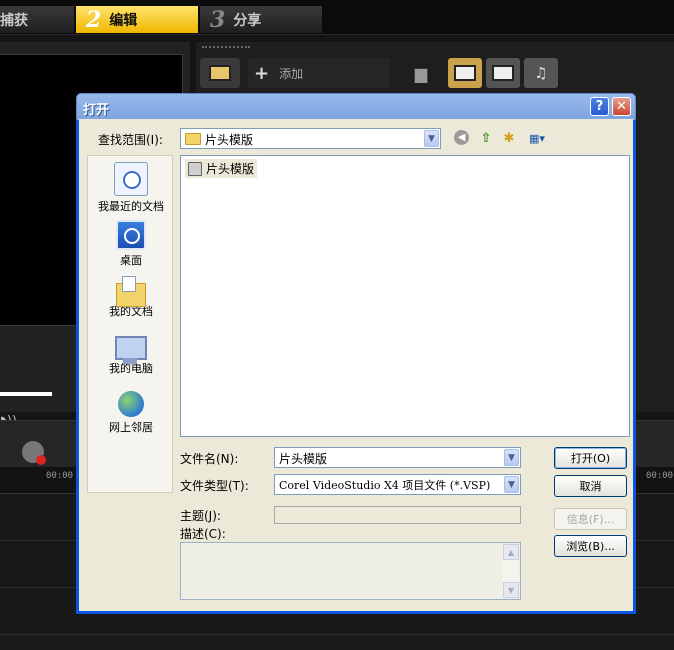 This screenshot has height=650, width=674. I want to click on tab-share: 3 分享, so click(261, 19).